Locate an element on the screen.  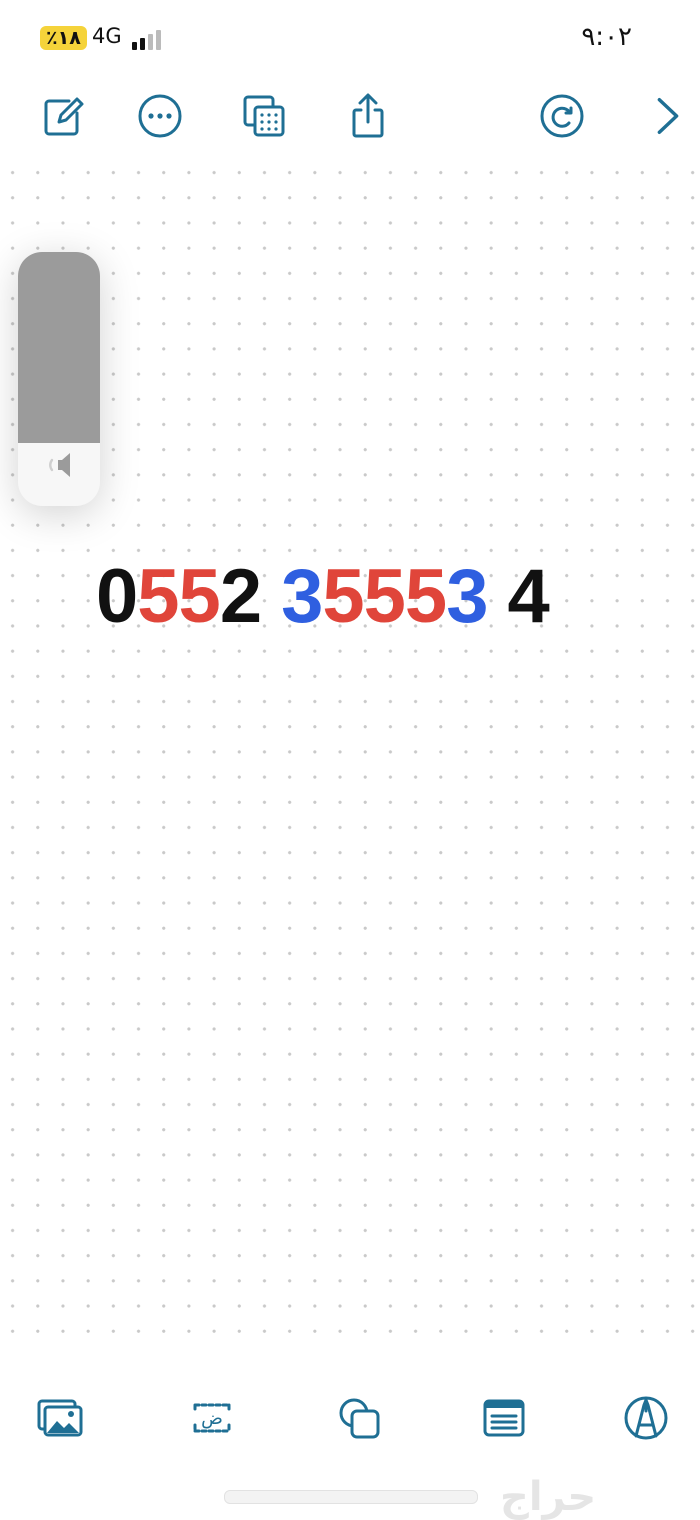
note-card-icon is located at coordinates (504, 1418).